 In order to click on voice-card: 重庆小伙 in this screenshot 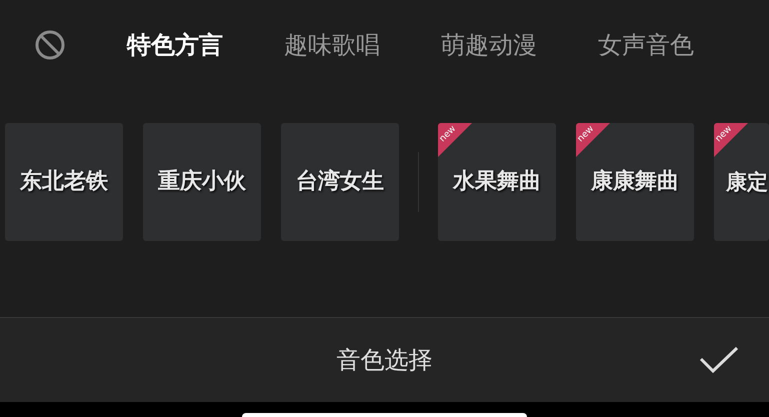, I will do `click(202, 182)`.